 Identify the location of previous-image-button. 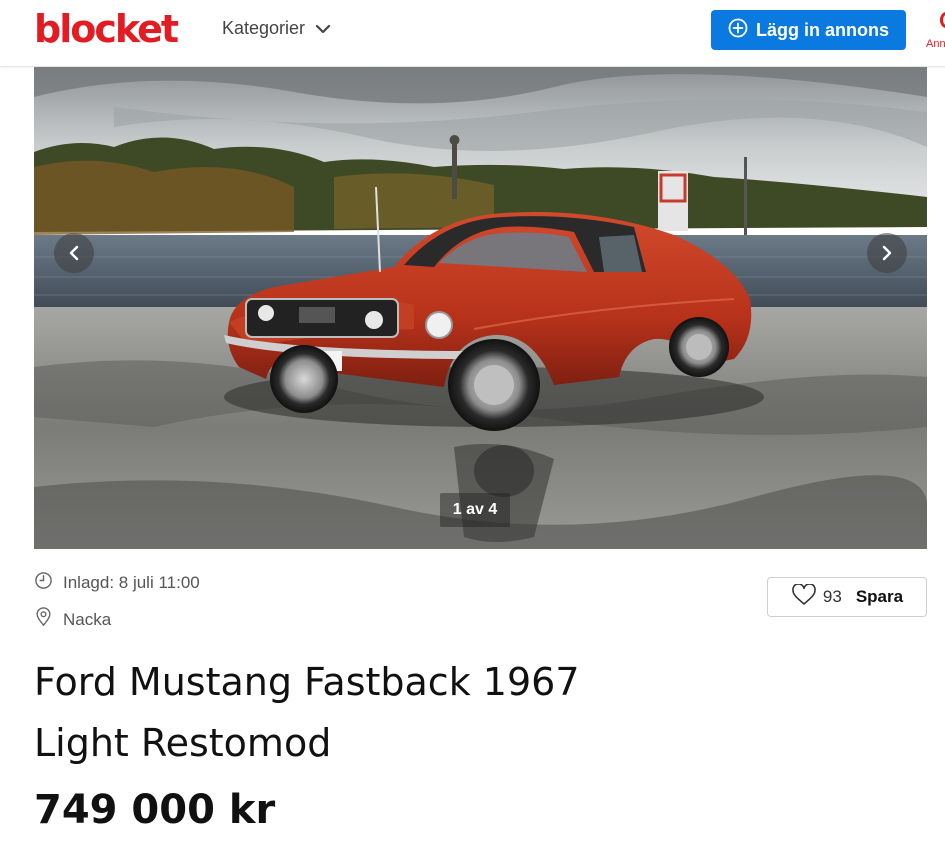
(74, 253).